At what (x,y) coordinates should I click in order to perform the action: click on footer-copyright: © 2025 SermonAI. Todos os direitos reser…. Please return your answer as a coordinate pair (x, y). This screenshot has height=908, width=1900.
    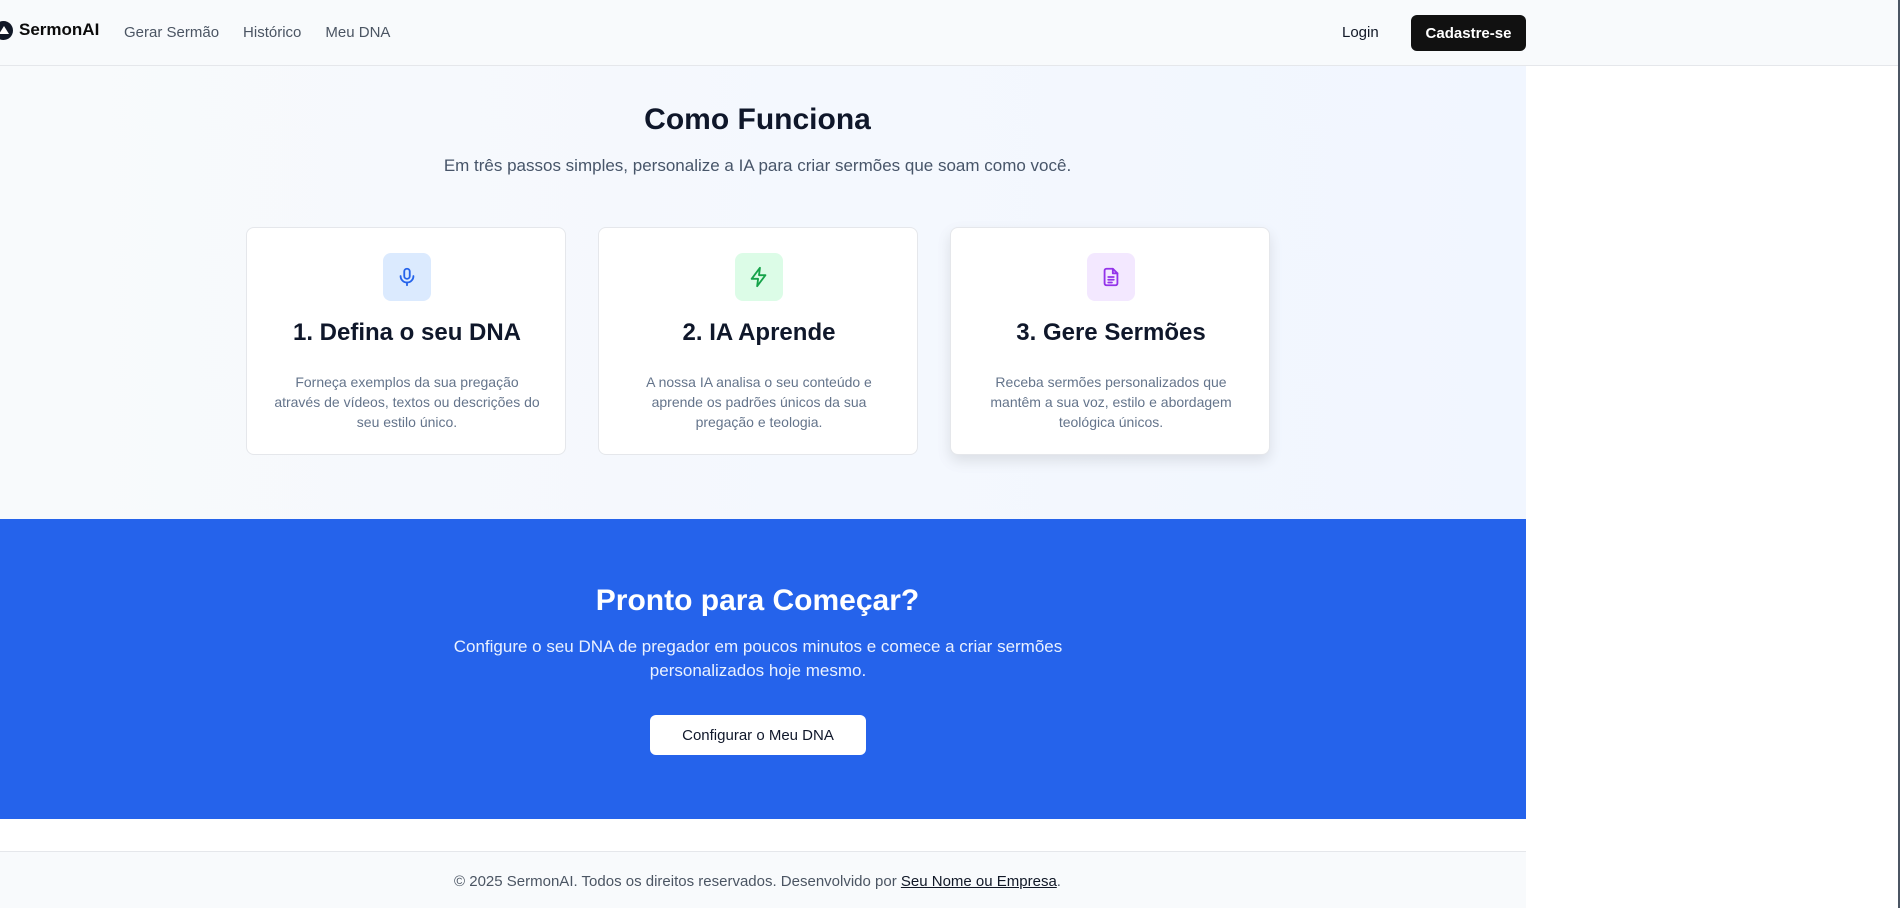
    Looking at the image, I should click on (677, 881).